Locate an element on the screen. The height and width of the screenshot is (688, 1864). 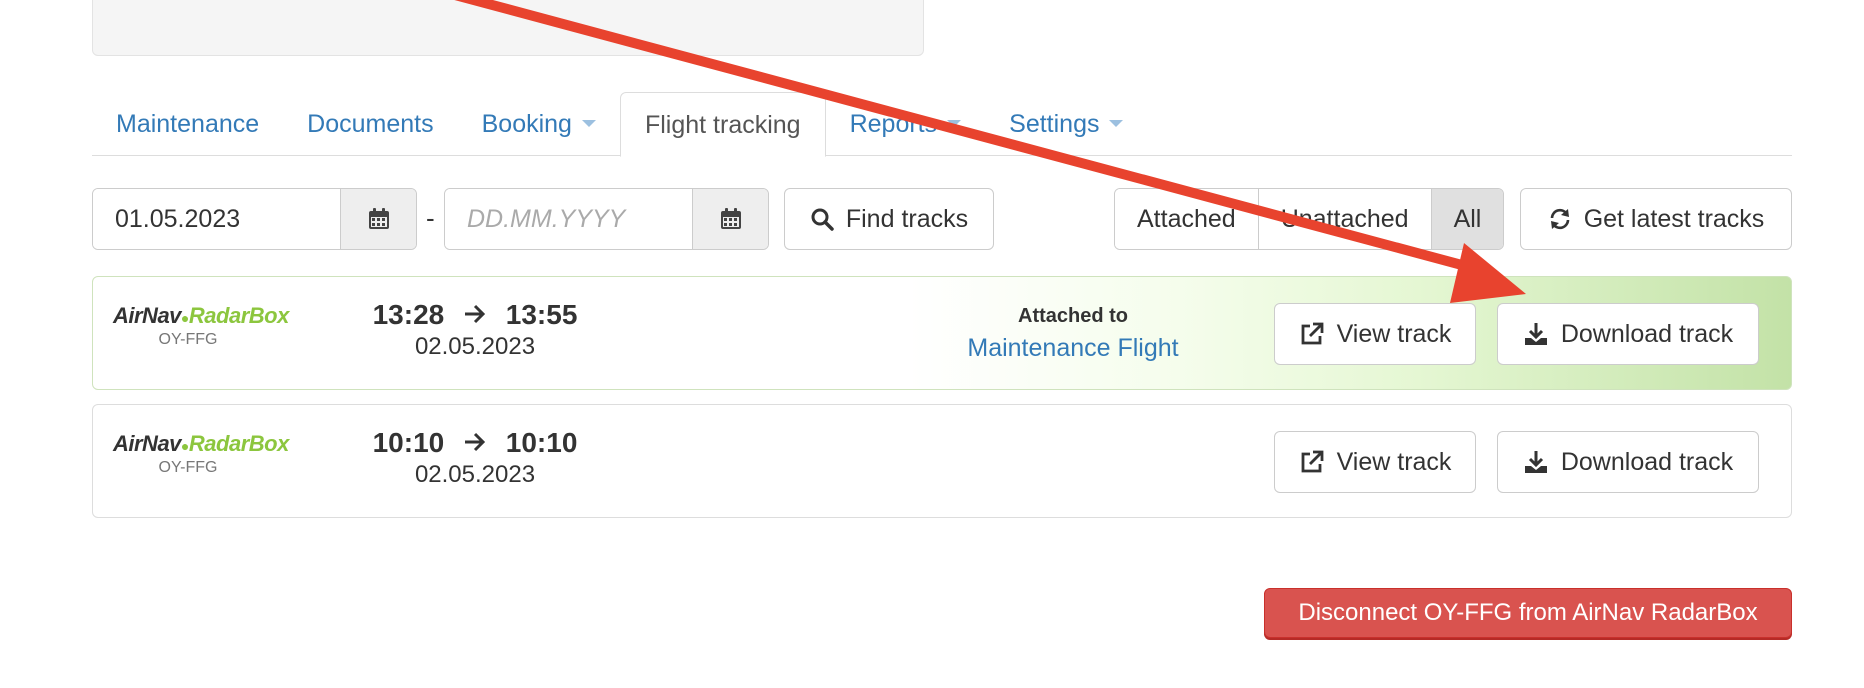
date-from-calendar-button is located at coordinates (378, 219).